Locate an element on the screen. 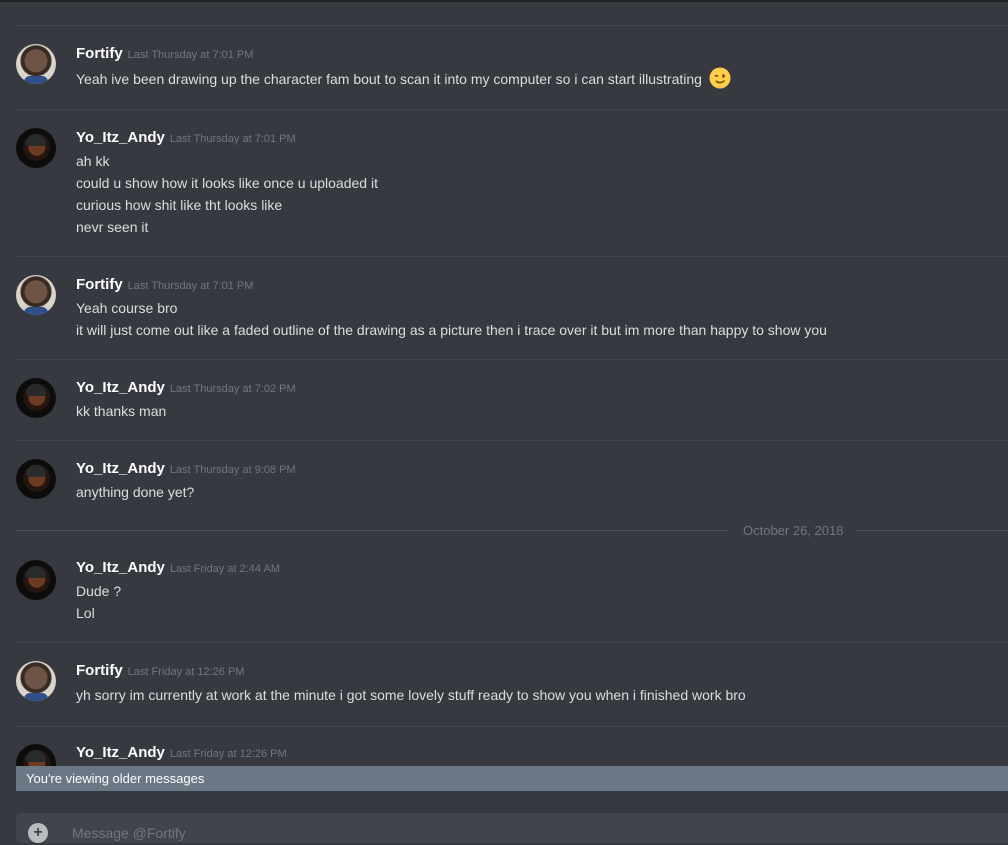  message-content: anything done yet? is located at coordinates (135, 492).